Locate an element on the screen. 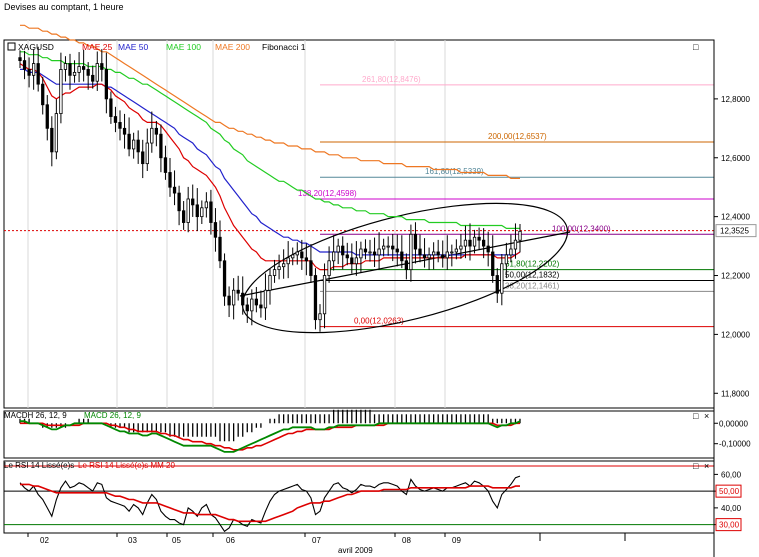 The image size is (759, 557). legend-entry: MAE 50 is located at coordinates (133, 47).